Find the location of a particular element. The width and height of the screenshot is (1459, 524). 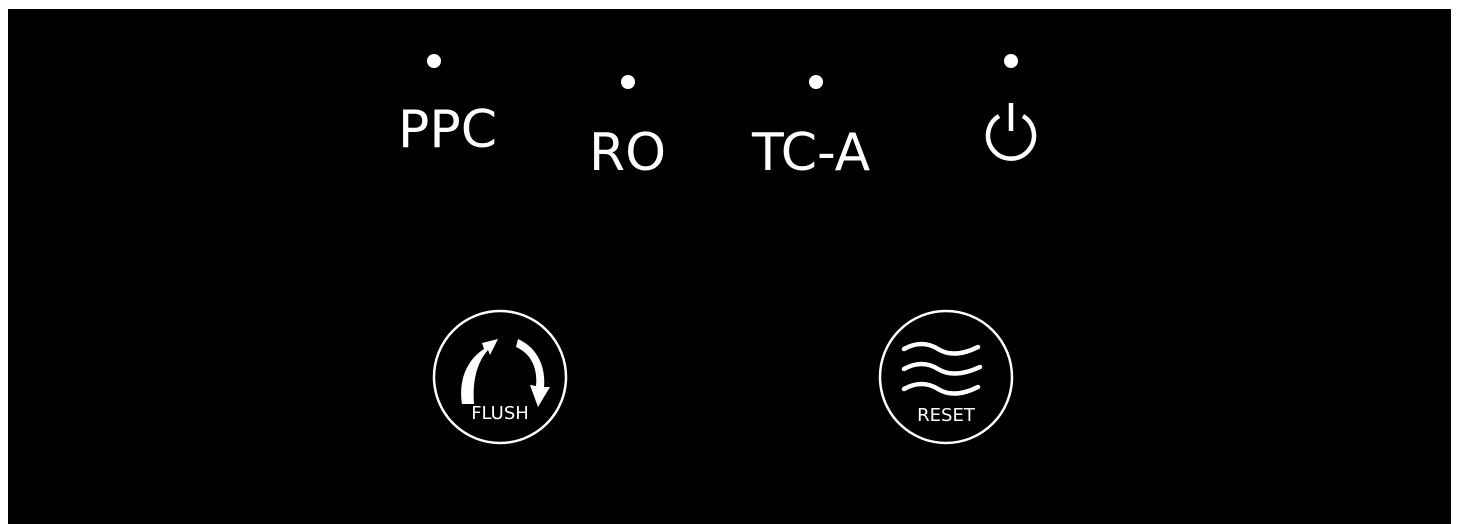

flush-arrows-icon is located at coordinates (500, 377).